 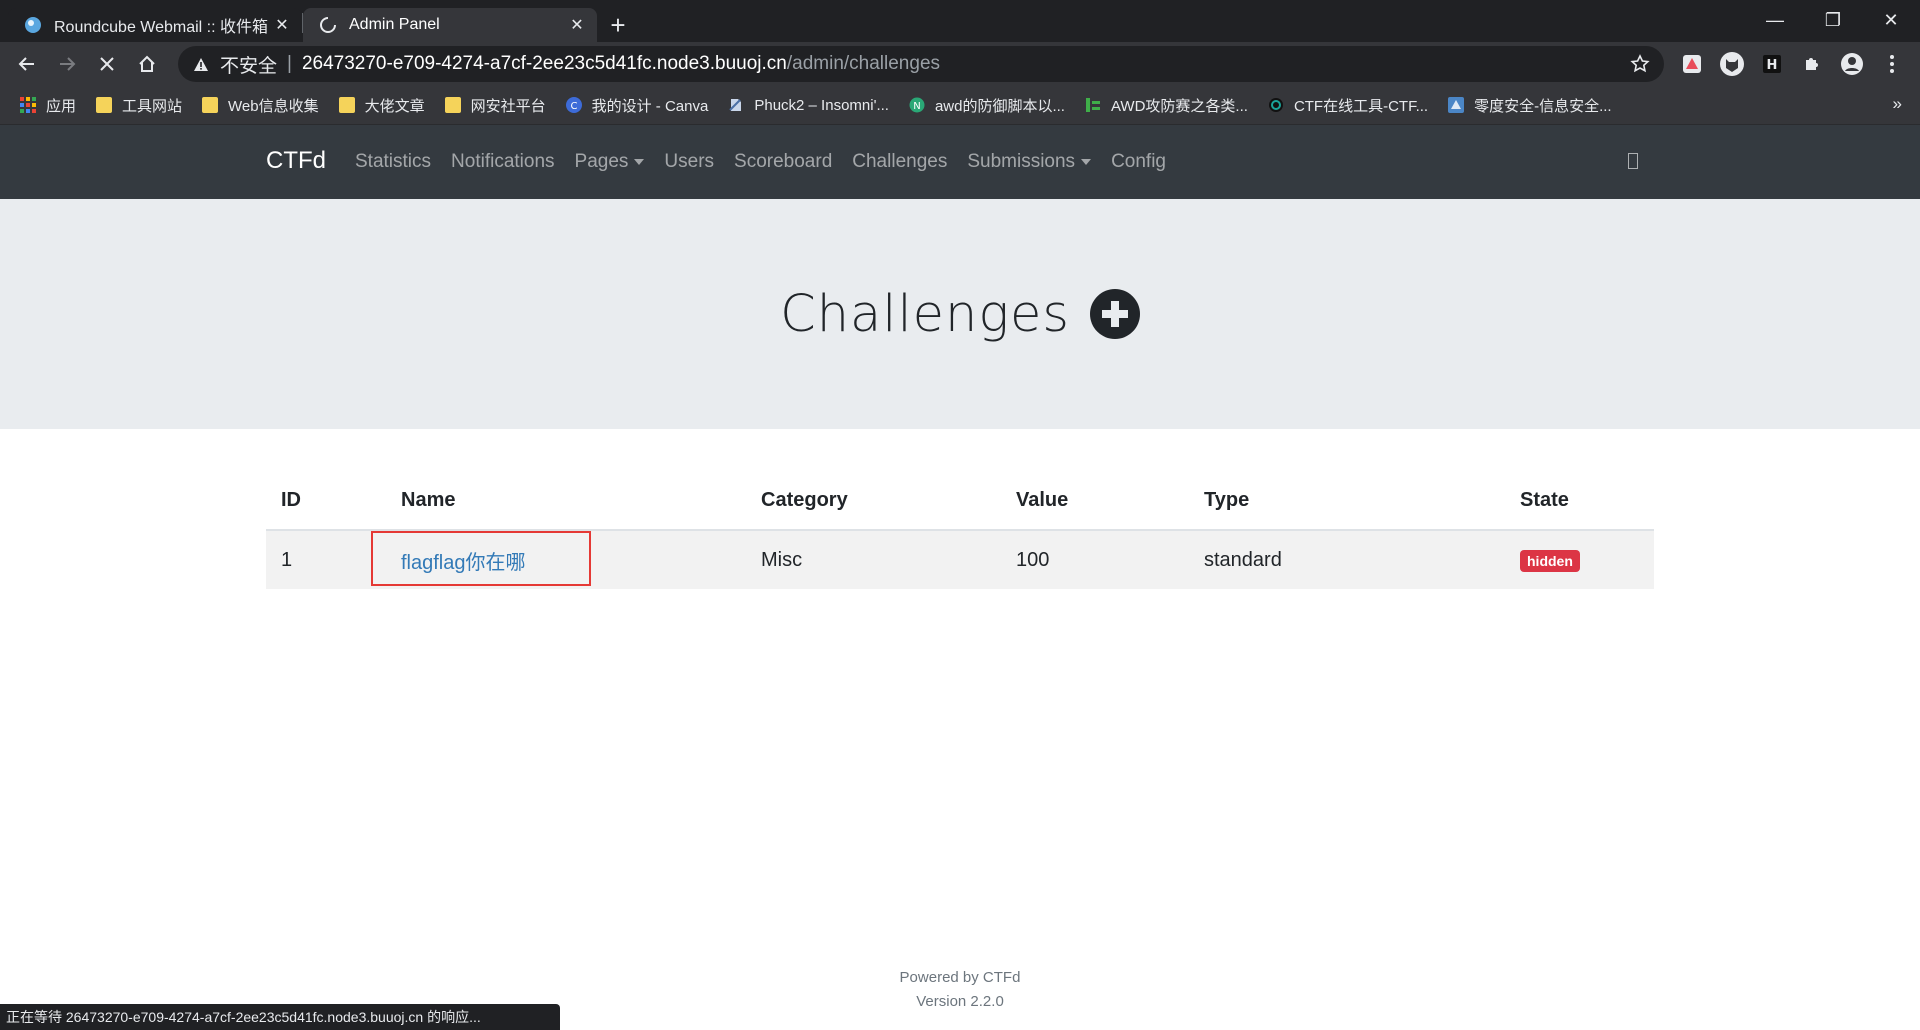 I want to click on close-window-icon: ✕, so click(x=1891, y=20).